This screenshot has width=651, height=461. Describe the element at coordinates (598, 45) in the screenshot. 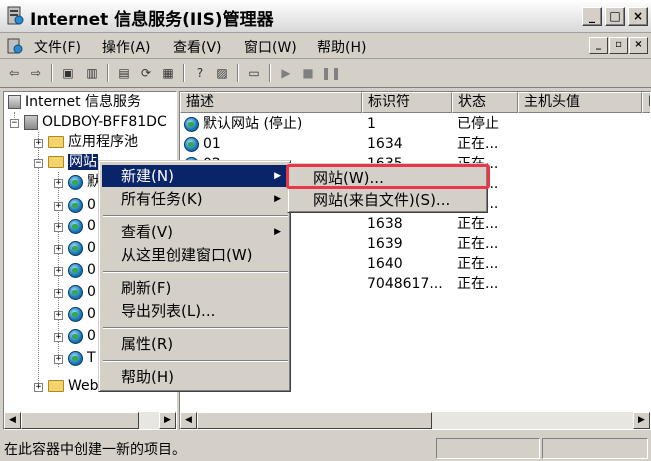

I see `child-minimize-button: _` at that location.